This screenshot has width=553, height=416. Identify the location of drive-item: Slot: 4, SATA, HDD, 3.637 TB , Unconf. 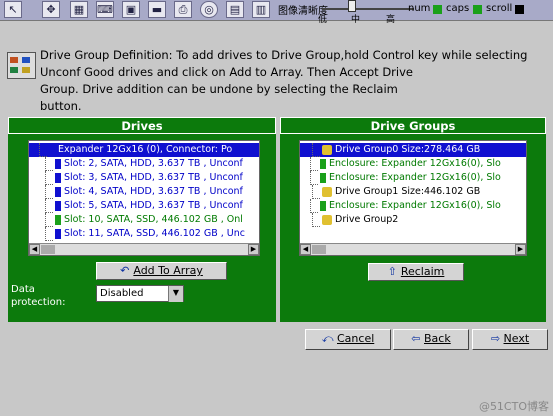
(144, 192).